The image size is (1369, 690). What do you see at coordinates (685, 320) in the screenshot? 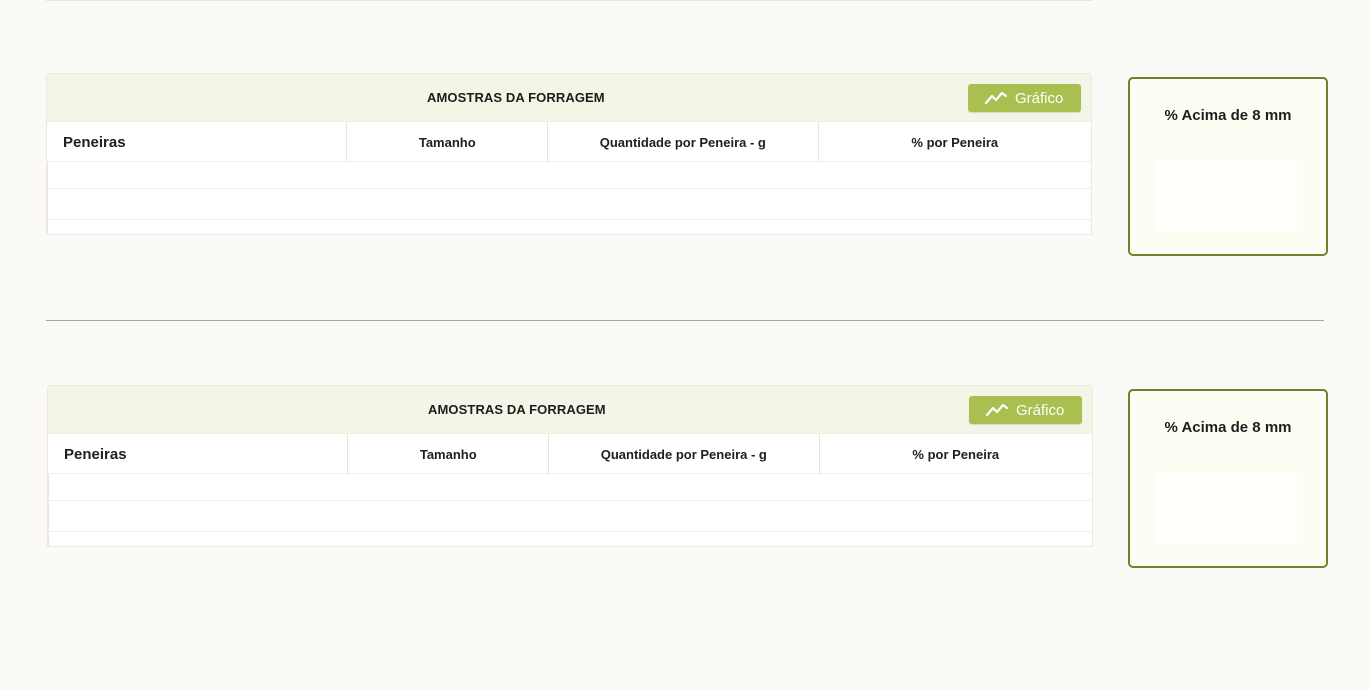
I see `section-divider` at bounding box center [685, 320].